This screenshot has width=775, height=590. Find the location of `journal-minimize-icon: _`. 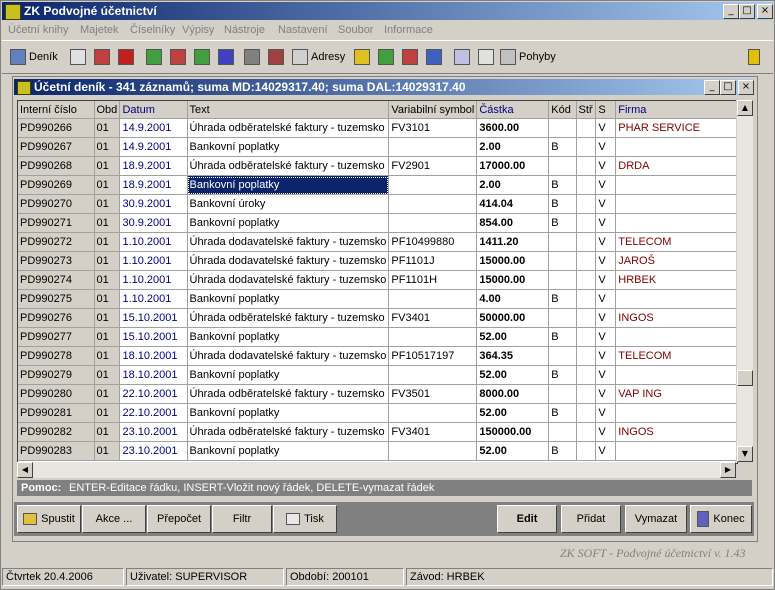

journal-minimize-icon: _ is located at coordinates (712, 87).